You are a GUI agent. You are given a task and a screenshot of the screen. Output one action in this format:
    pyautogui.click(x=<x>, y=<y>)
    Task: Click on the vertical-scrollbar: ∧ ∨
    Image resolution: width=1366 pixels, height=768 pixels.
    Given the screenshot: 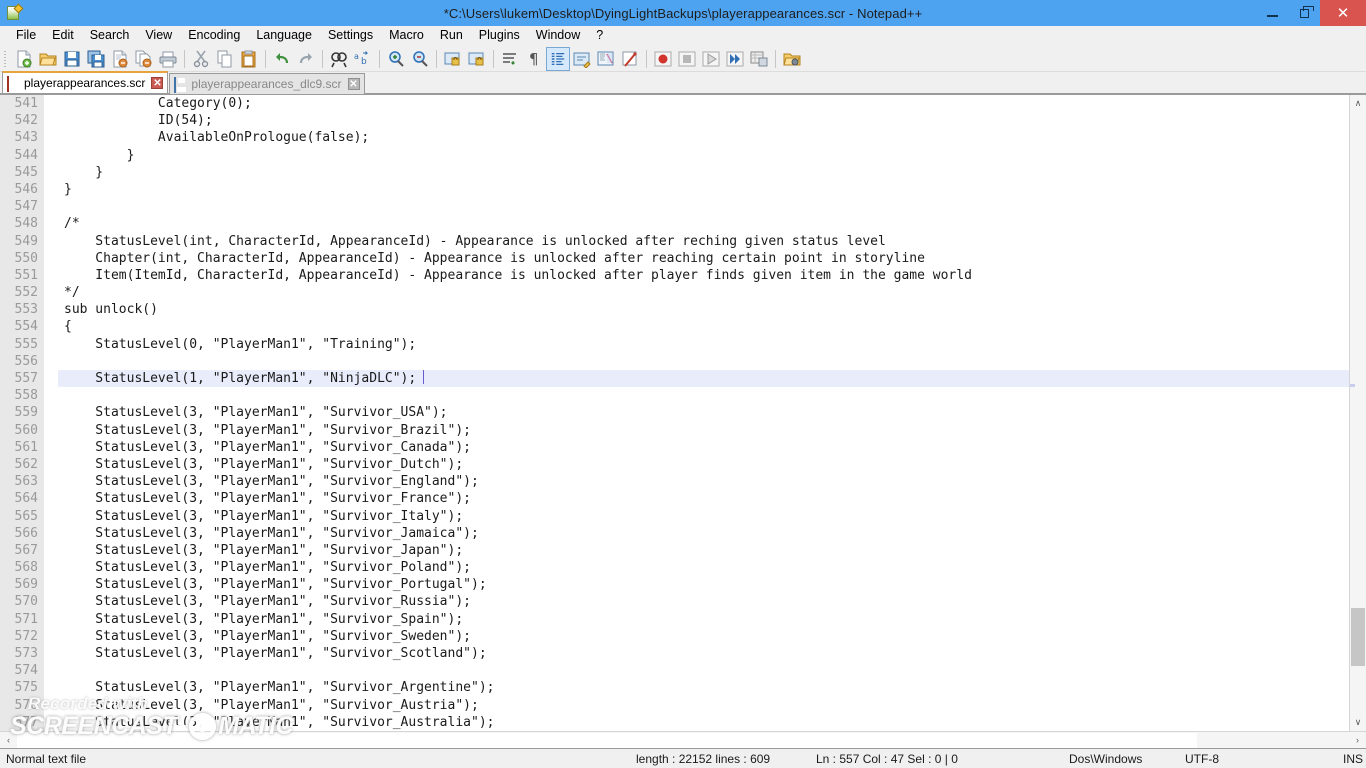 What is the action you would take?
    pyautogui.click(x=1357, y=413)
    